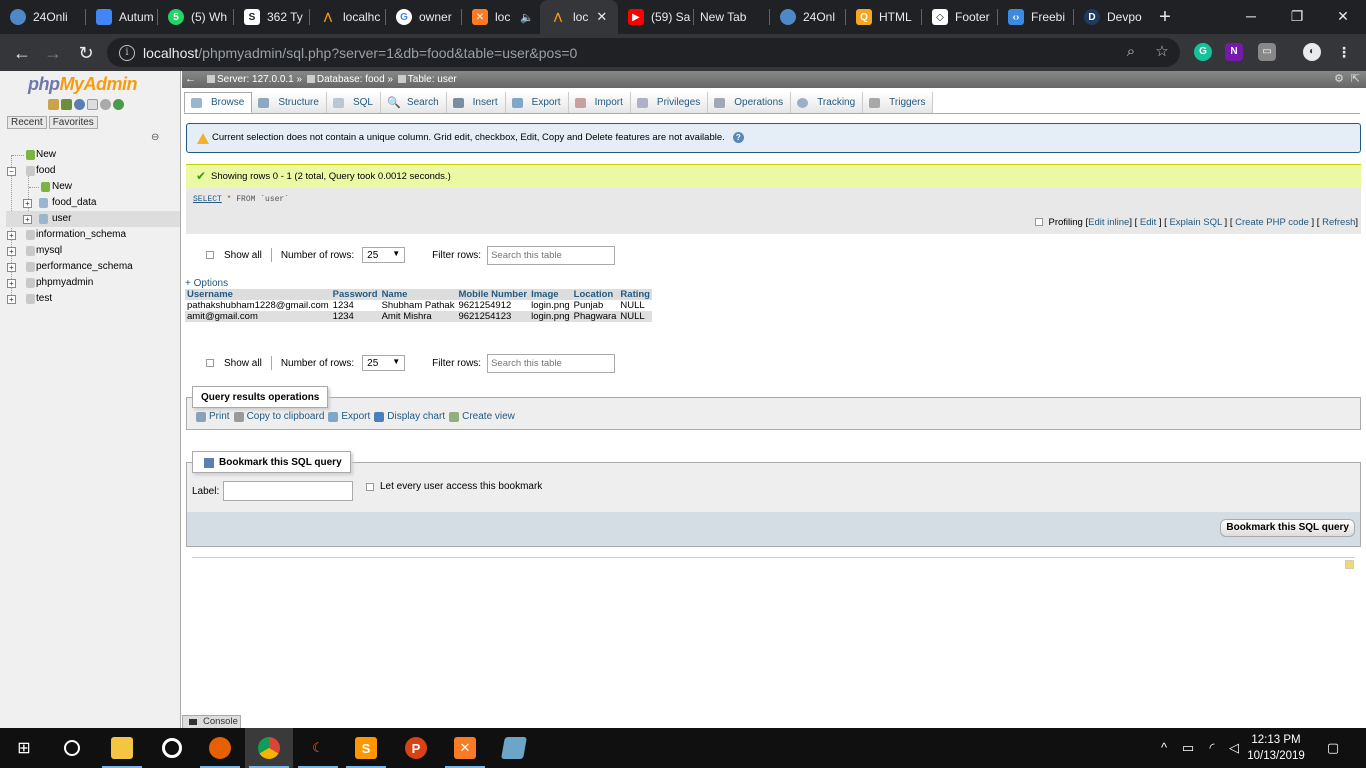 This screenshot has width=1366, height=768. What do you see at coordinates (1355, 79) in the screenshot?
I see `collapse-icon: ⇱` at bounding box center [1355, 79].